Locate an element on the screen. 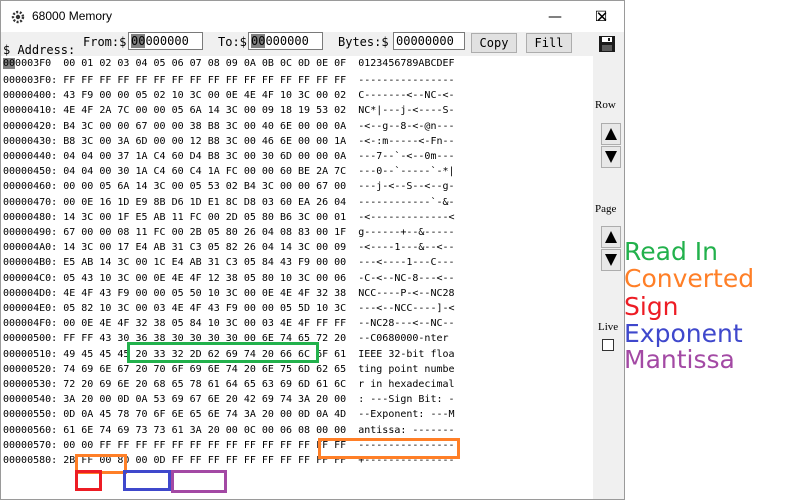  legend-mantissa: Mantissa is located at coordinates (679, 359).